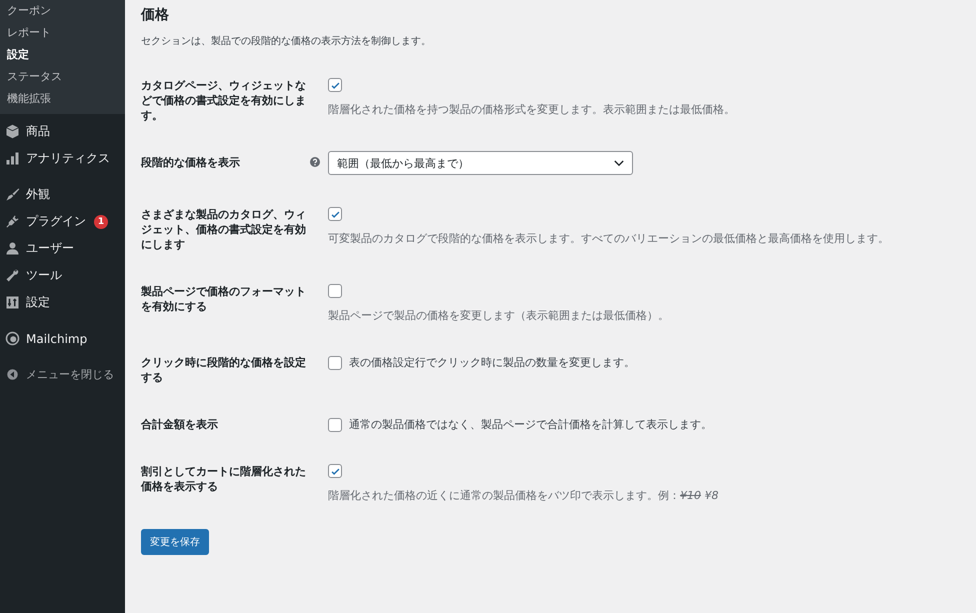  I want to click on bar-chart-icon, so click(12, 158).